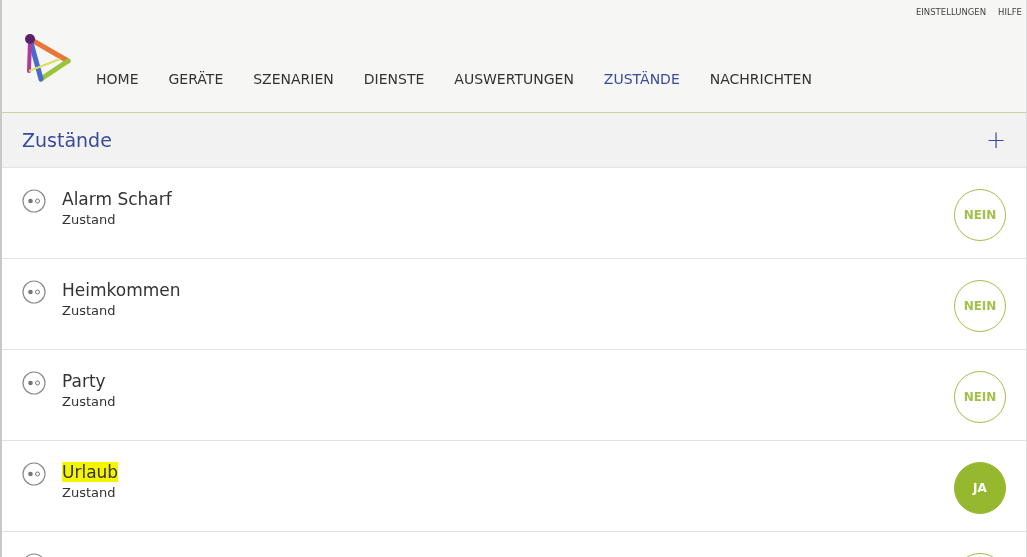  Describe the element at coordinates (394, 81) in the screenshot. I see `nav-tab: DIENSTE` at that location.